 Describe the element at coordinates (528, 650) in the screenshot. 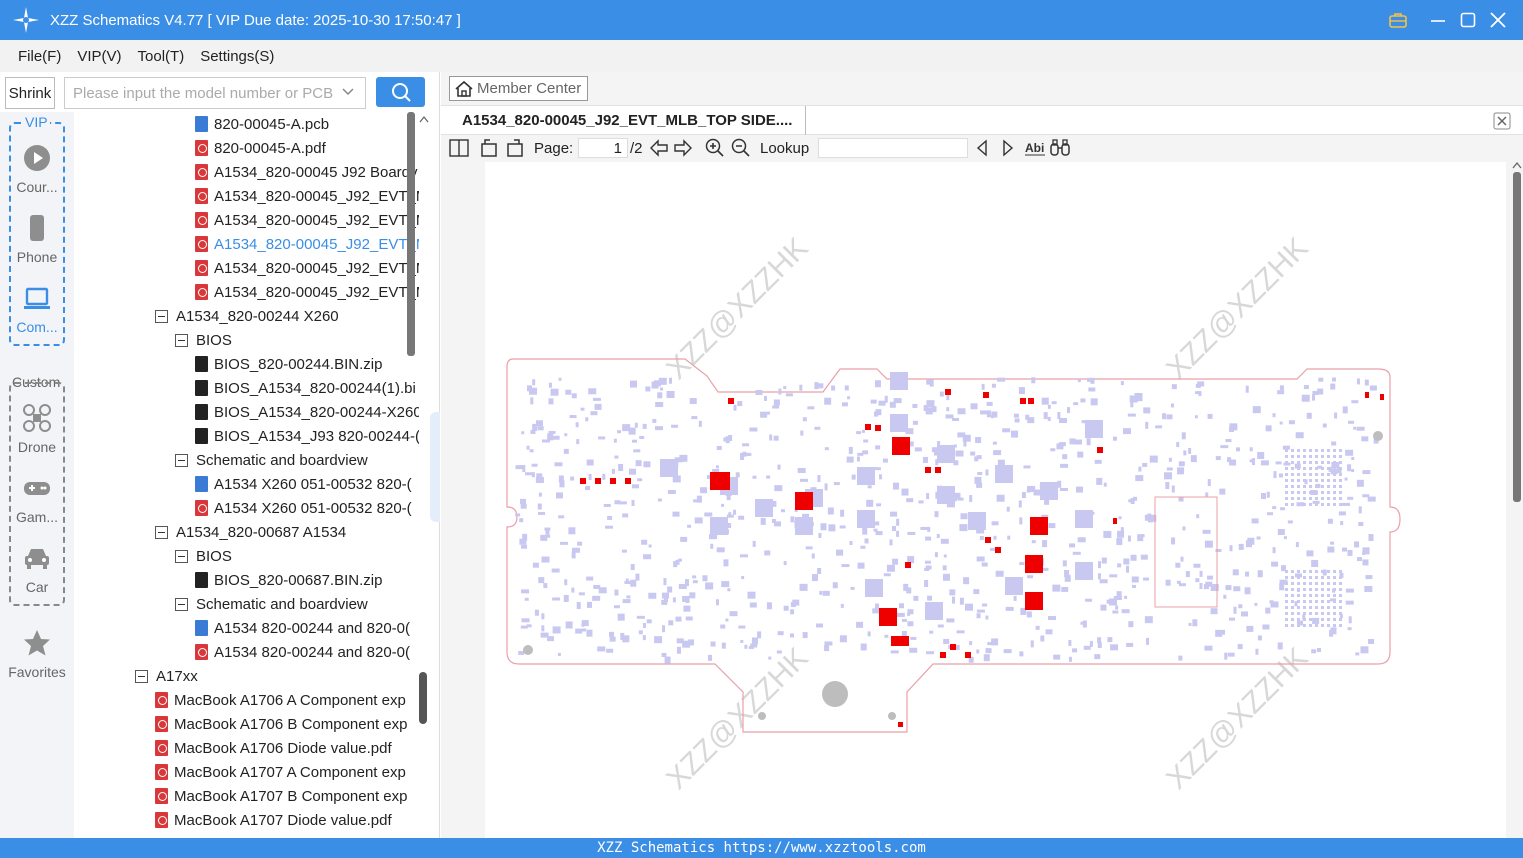

I see `mounting-hole` at that location.